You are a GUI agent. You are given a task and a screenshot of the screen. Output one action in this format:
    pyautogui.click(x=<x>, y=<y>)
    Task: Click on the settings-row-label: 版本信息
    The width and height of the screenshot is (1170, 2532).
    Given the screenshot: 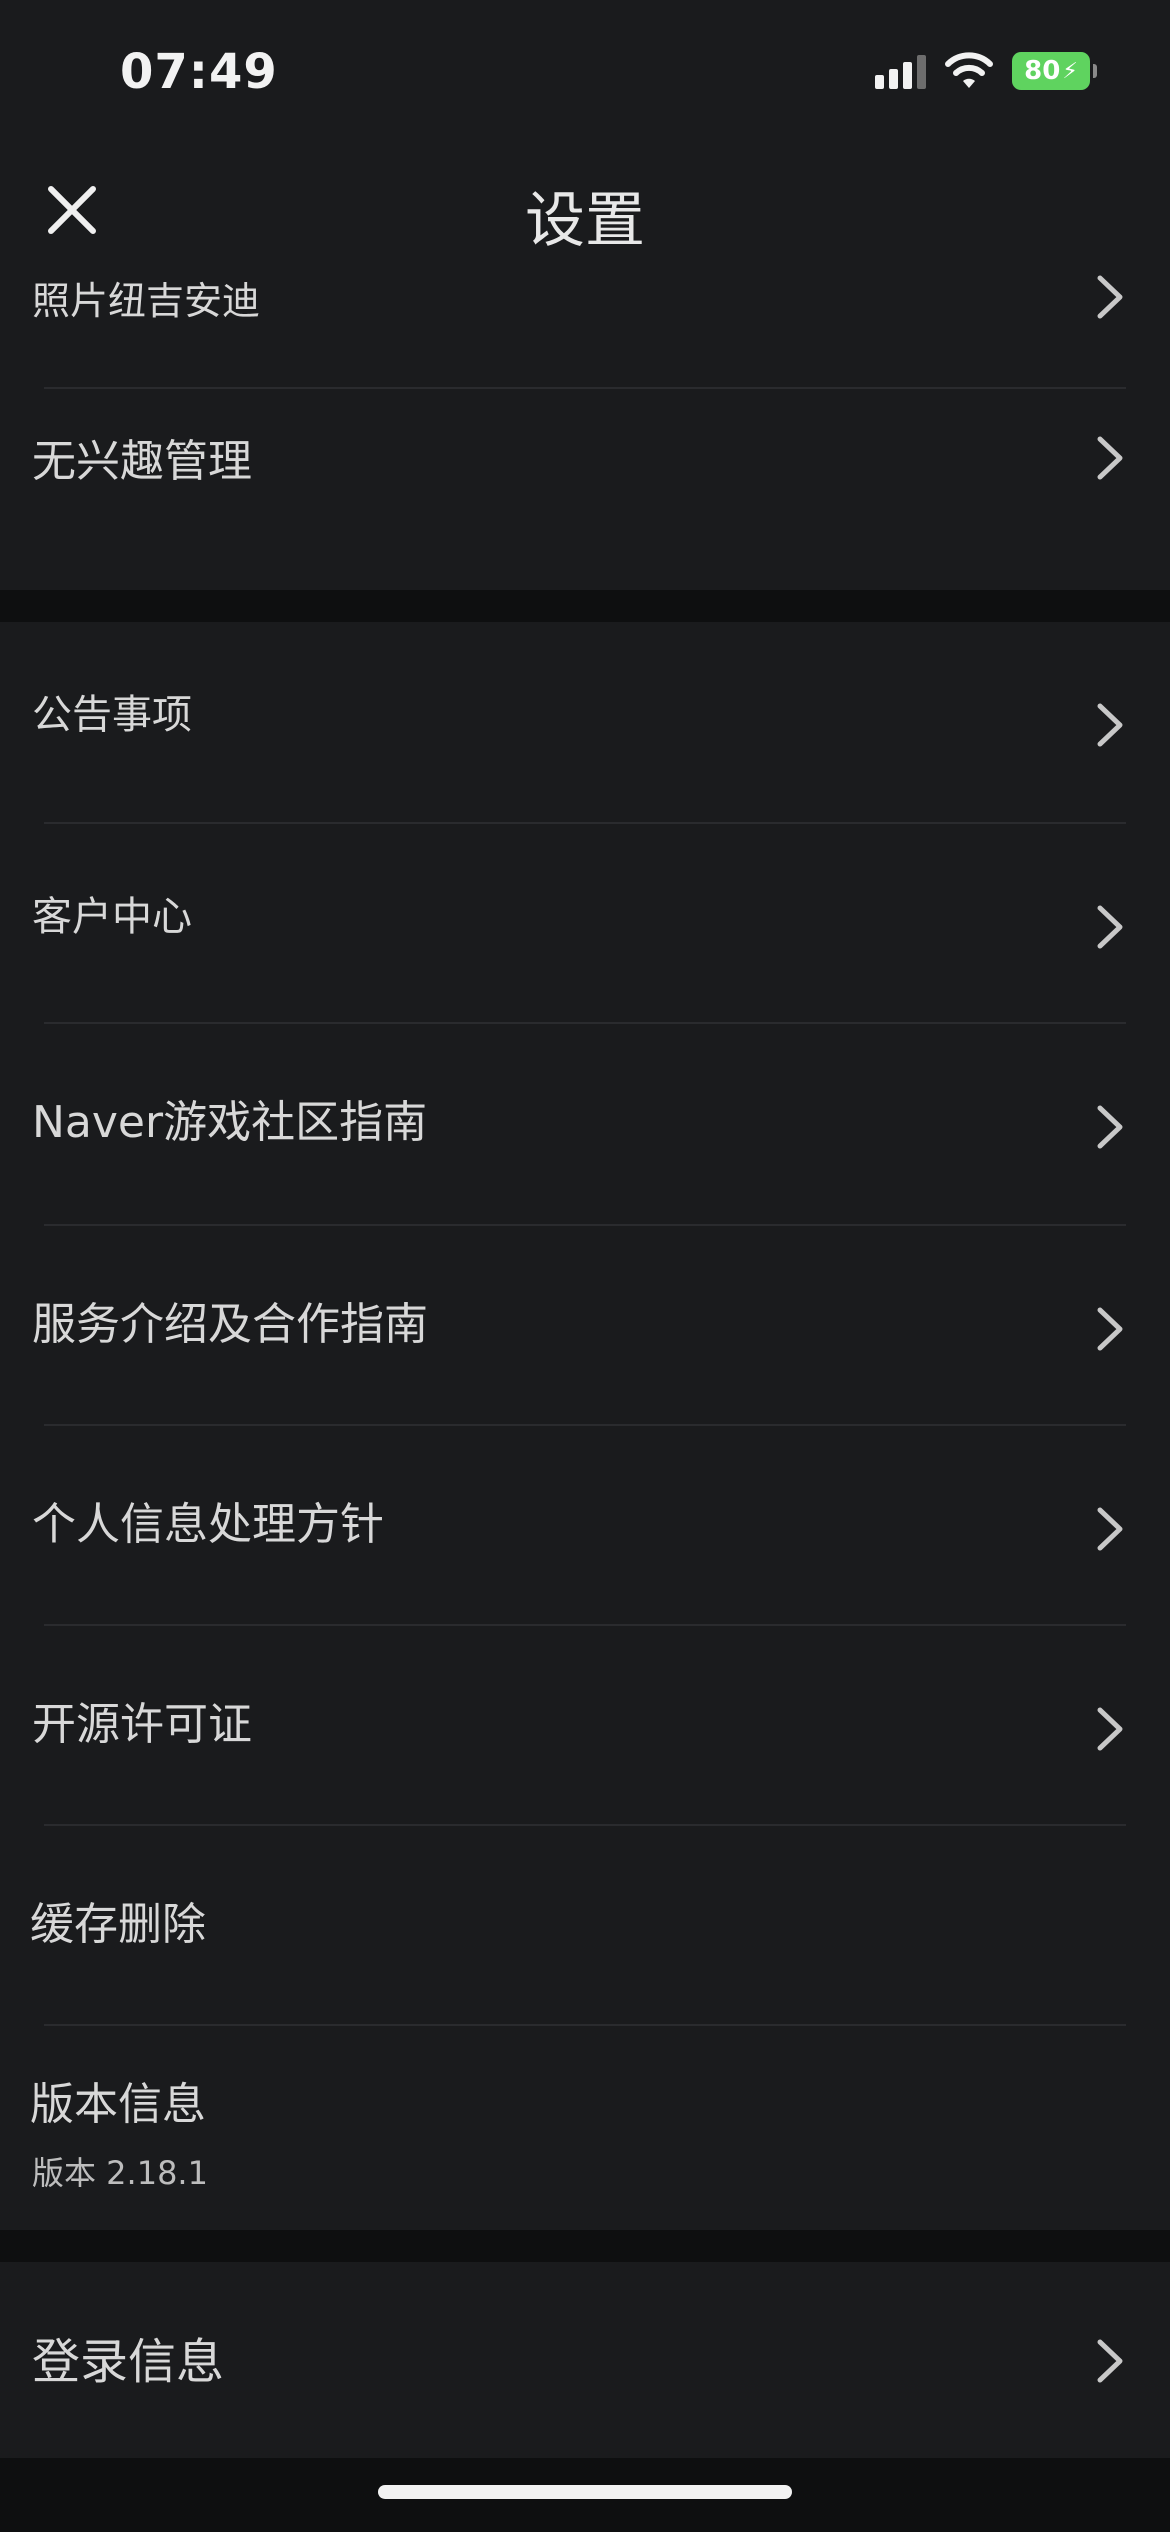 What is the action you would take?
    pyautogui.click(x=118, y=2104)
    